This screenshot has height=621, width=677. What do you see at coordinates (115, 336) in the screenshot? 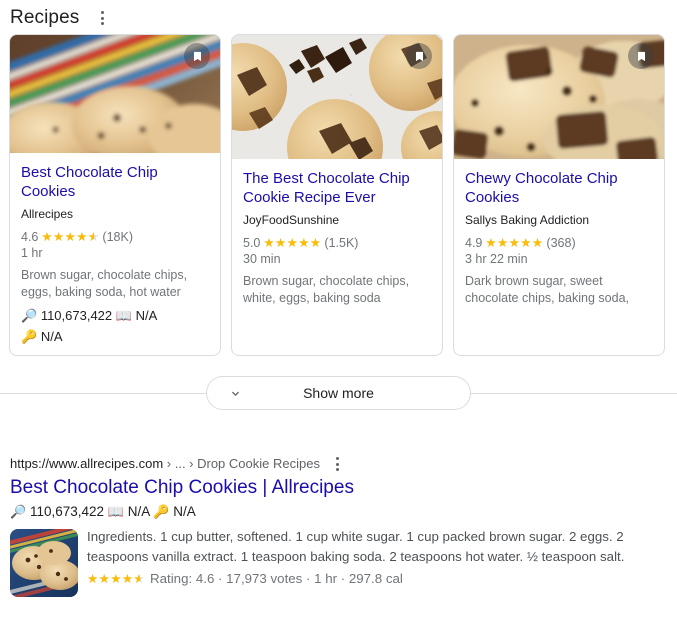
I see `card-metrics-row-2: 🔑 N/A` at bounding box center [115, 336].